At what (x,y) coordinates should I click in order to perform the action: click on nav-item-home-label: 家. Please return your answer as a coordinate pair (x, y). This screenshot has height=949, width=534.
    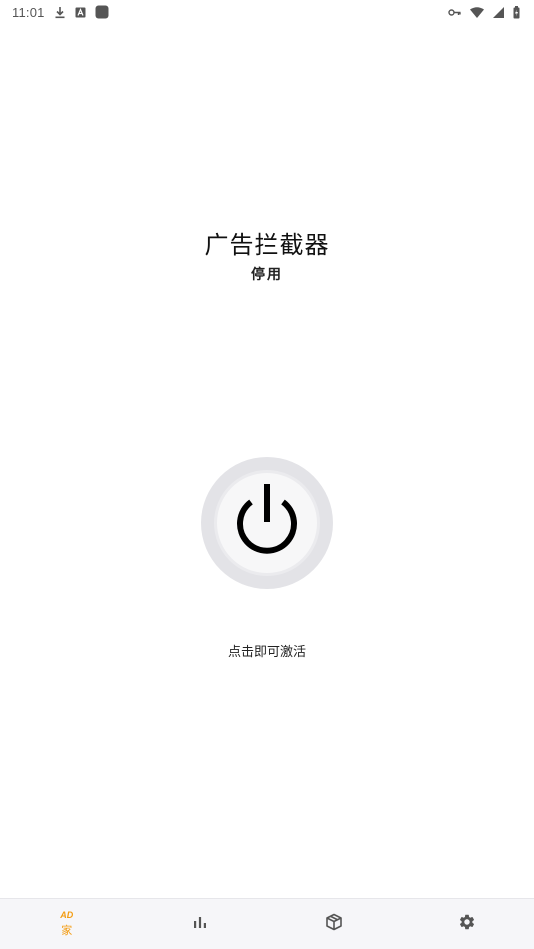
    Looking at the image, I should click on (67, 930).